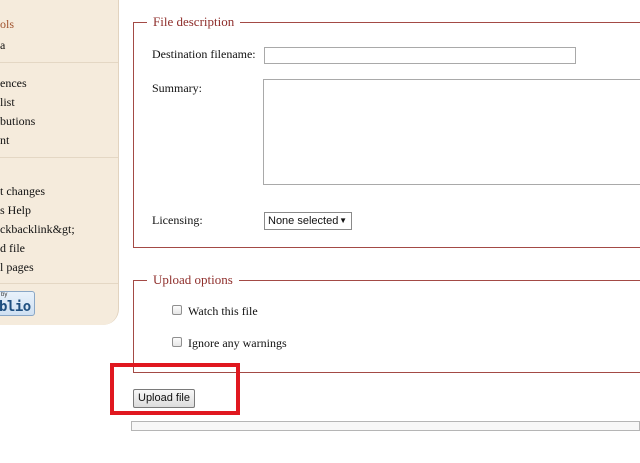  Describe the element at coordinates (193, 280) in the screenshot. I see `upload-options-legend: Upload options` at that location.